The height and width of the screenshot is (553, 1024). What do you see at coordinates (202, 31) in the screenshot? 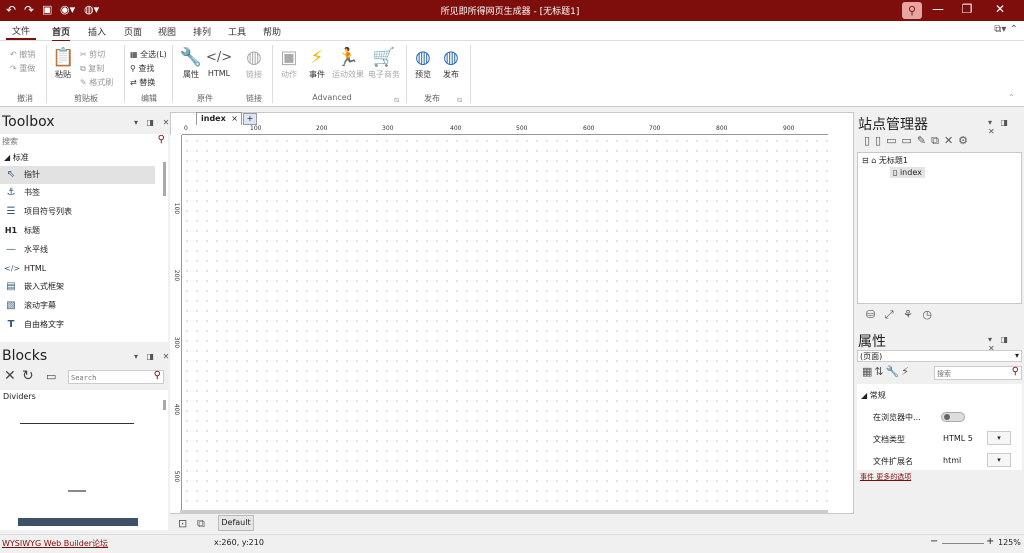
I see `tab-arrange: 排列` at bounding box center [202, 31].